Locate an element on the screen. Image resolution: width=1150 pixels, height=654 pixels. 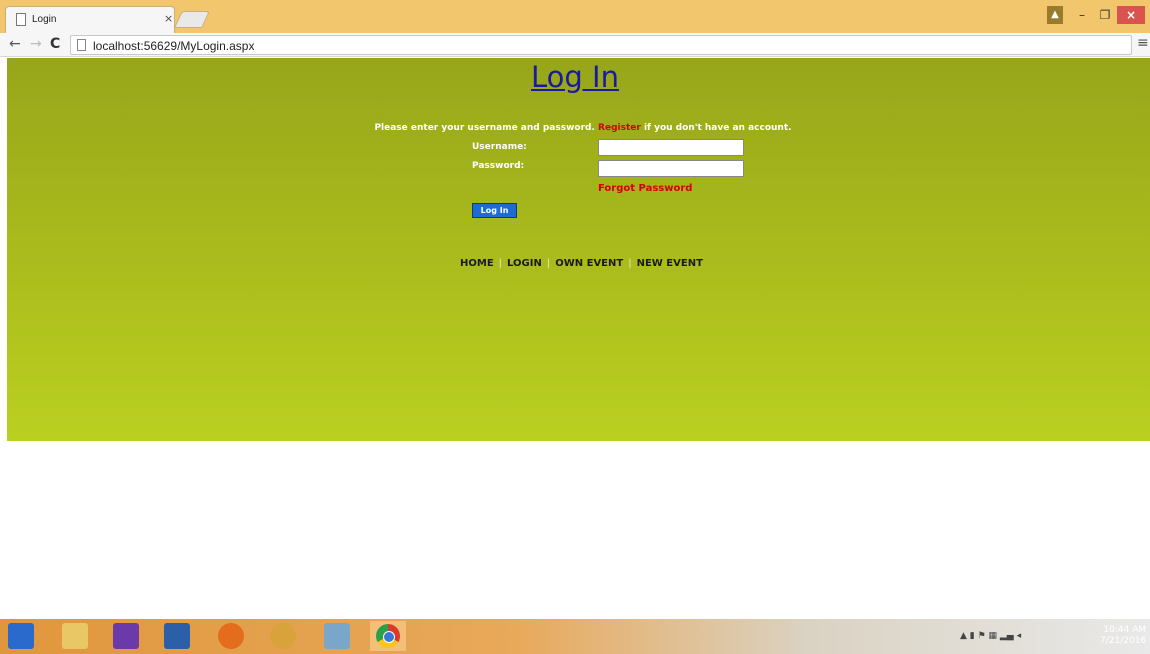
forward-arrow-icon: → is located at coordinates (36, 44).